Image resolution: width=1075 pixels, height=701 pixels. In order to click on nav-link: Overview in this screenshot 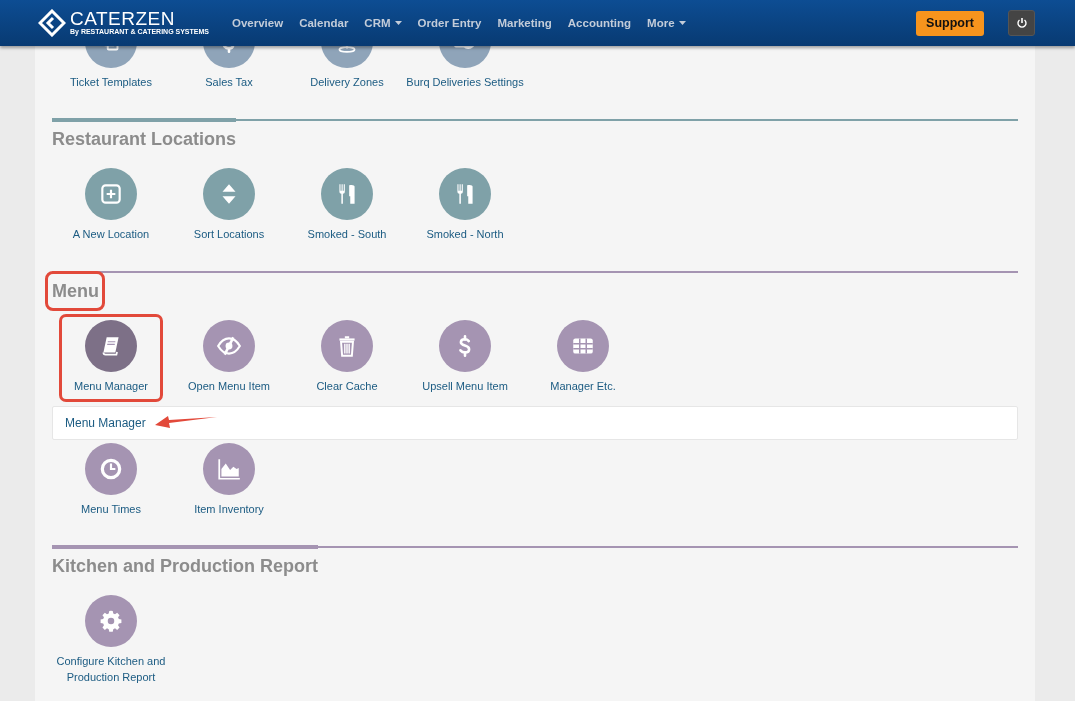, I will do `click(258, 23)`.